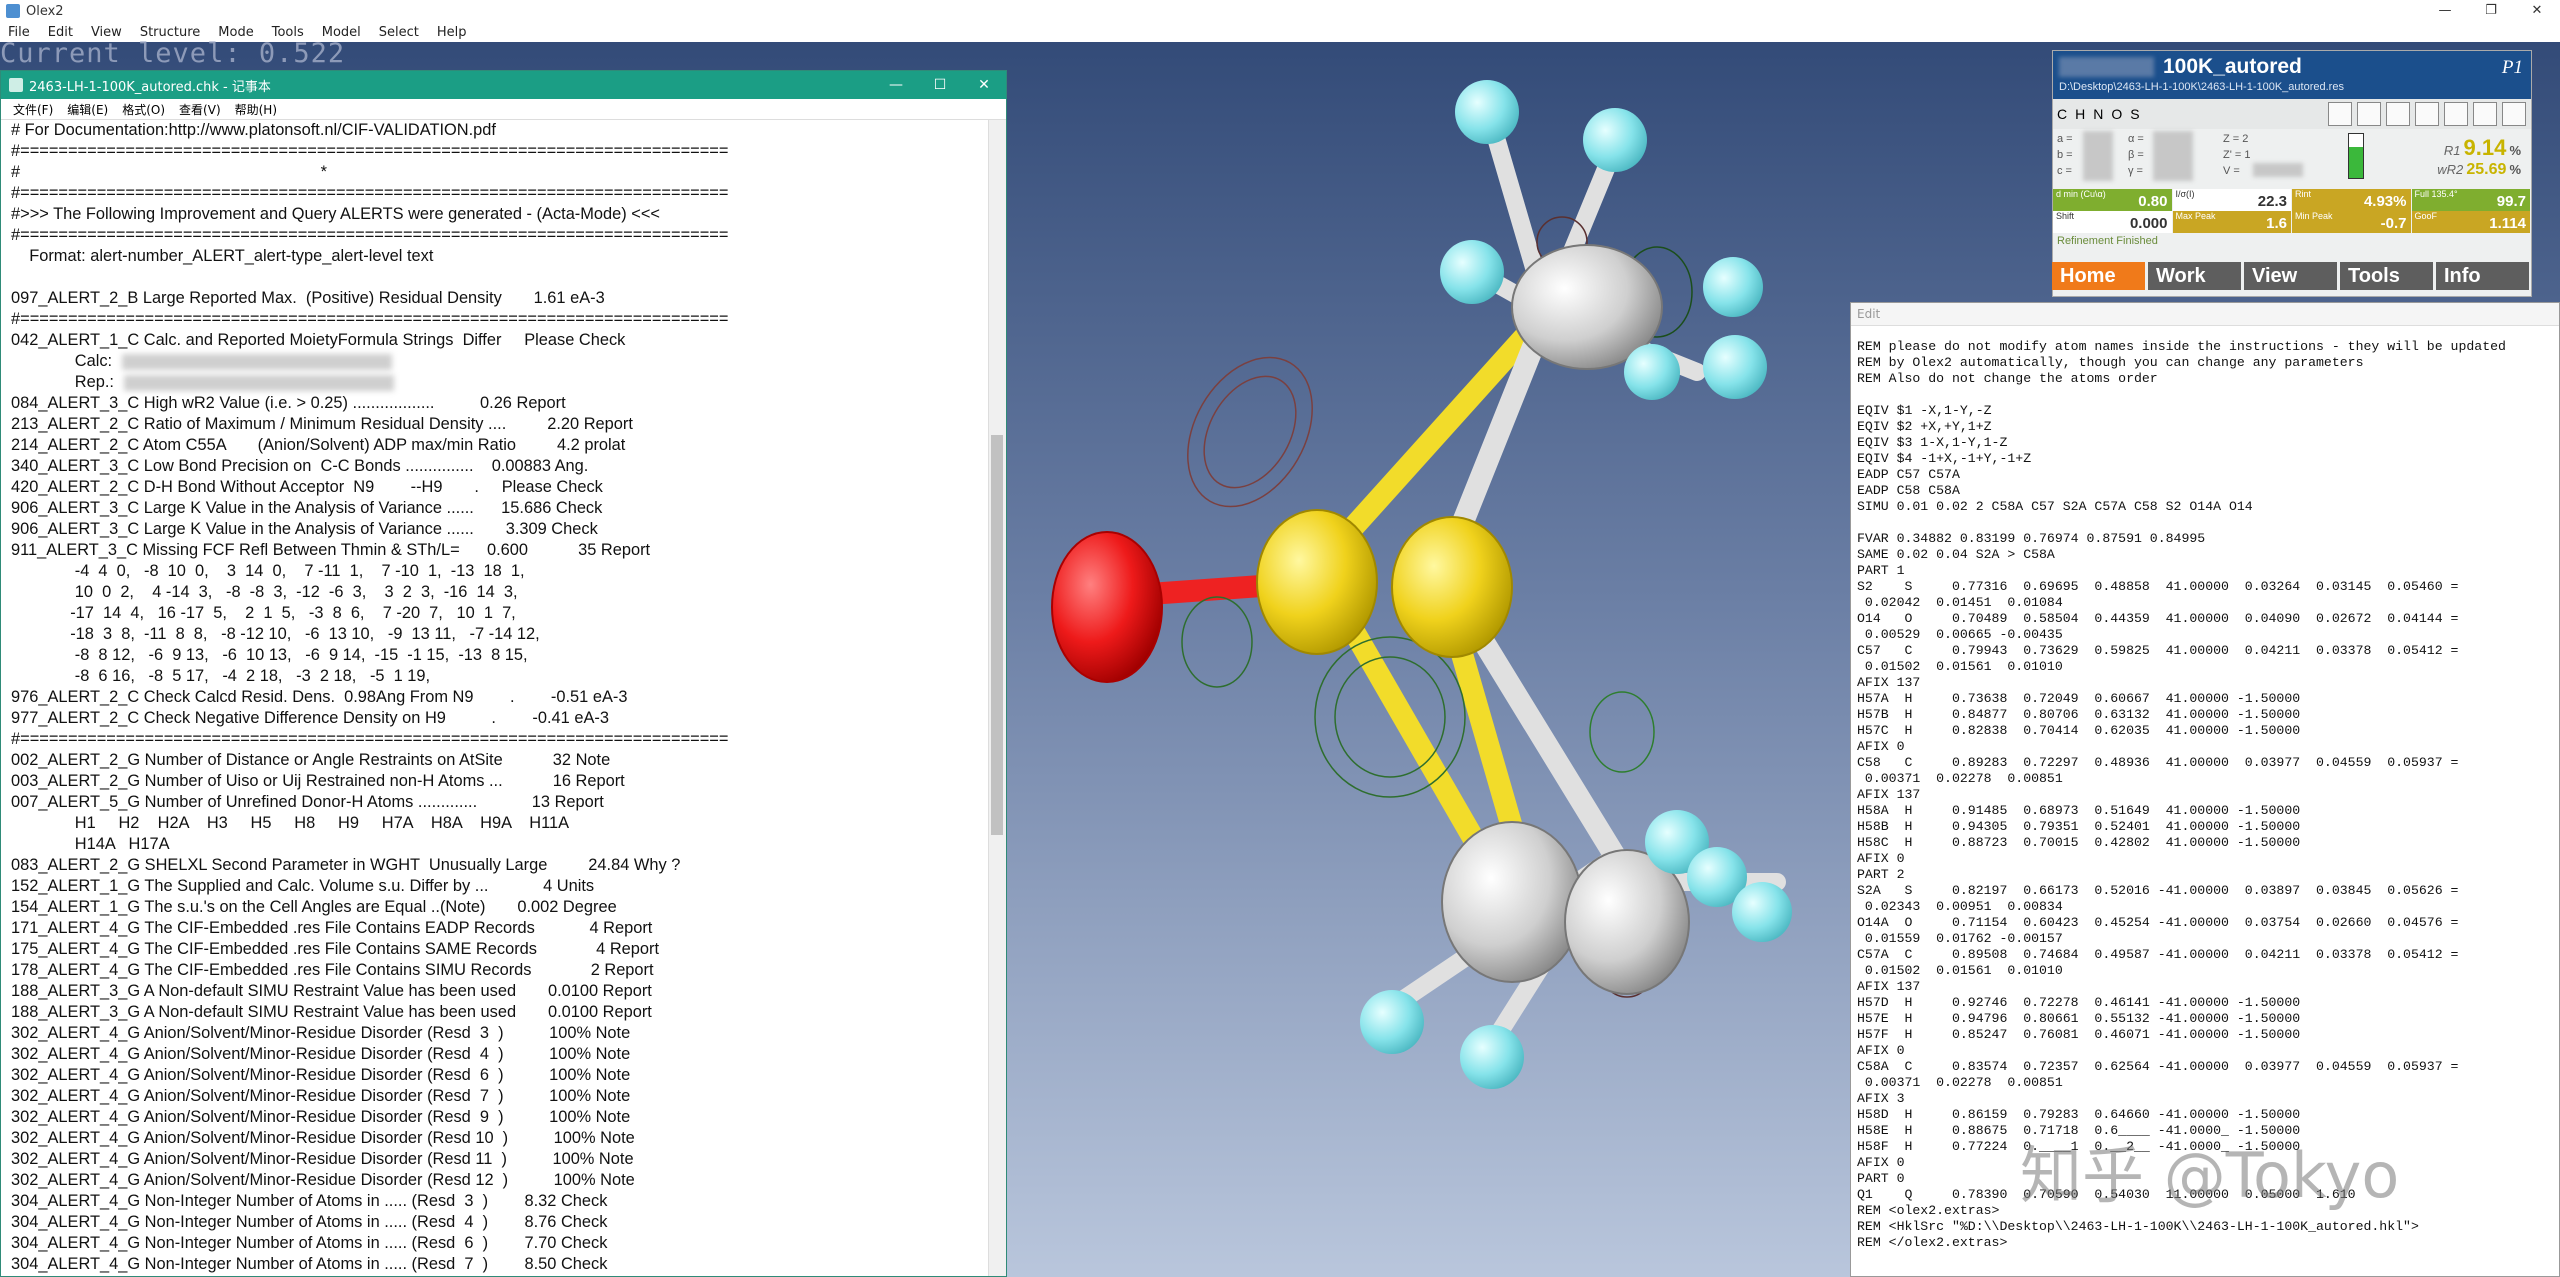  I want to click on app-window-buttons: — ❐ ✕, so click(2491, 11).